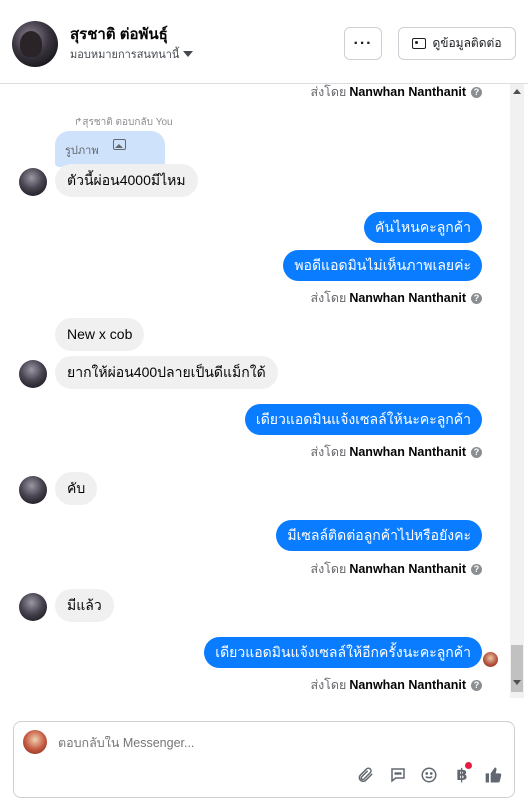  I want to click on incoming-message: New x cob, so click(100, 334).